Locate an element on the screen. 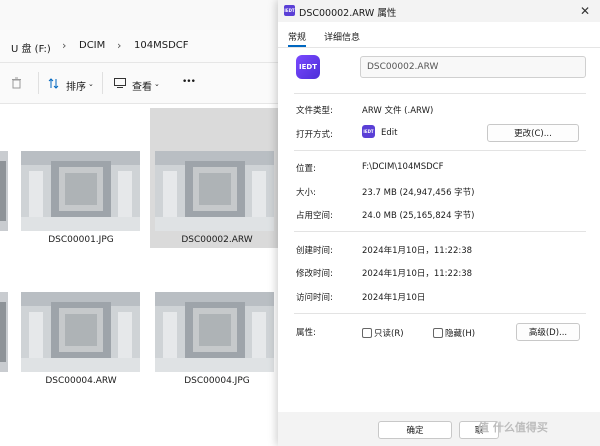 The image size is (600, 446). delete-icon is located at coordinates (16, 84).